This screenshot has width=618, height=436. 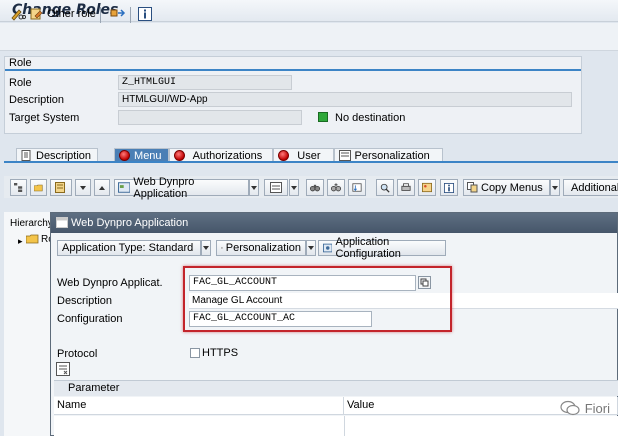 I want to click on description-label: Description, so click(x=37, y=100).